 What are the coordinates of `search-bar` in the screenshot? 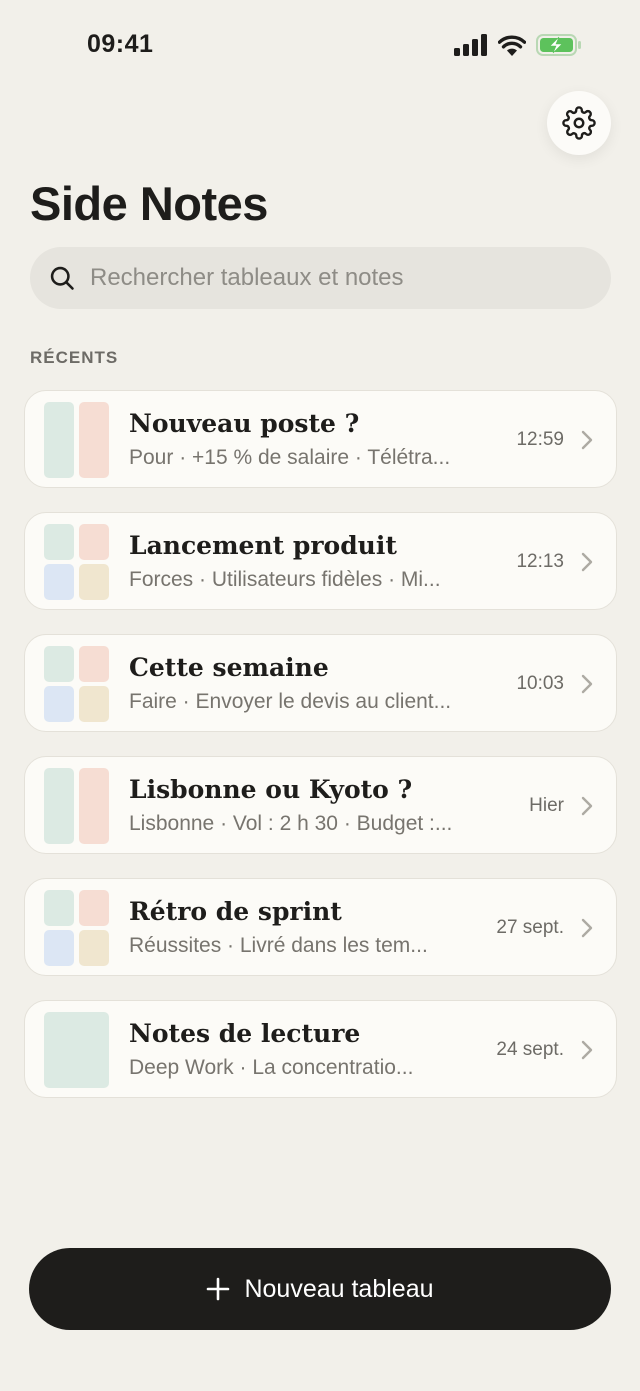 It's located at (320, 278).